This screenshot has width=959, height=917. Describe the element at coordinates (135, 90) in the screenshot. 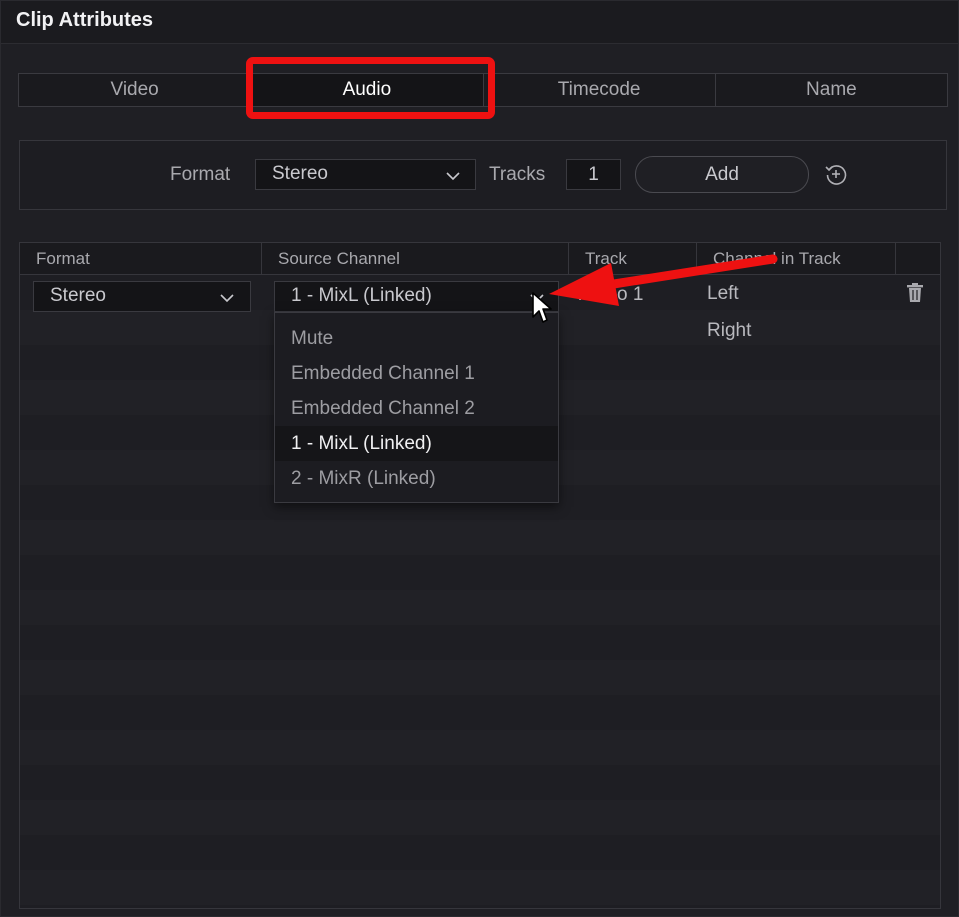

I see `tab-video: Video` at that location.